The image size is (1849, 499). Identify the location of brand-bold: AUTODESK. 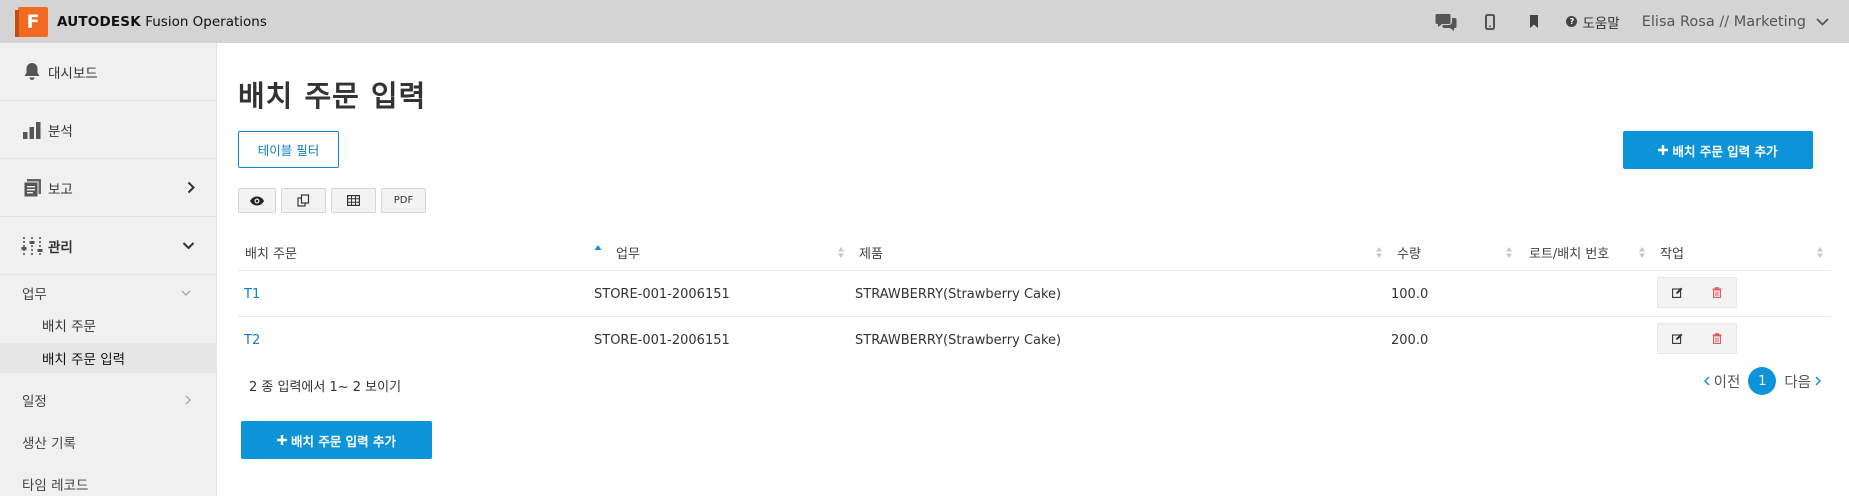
(99, 21).